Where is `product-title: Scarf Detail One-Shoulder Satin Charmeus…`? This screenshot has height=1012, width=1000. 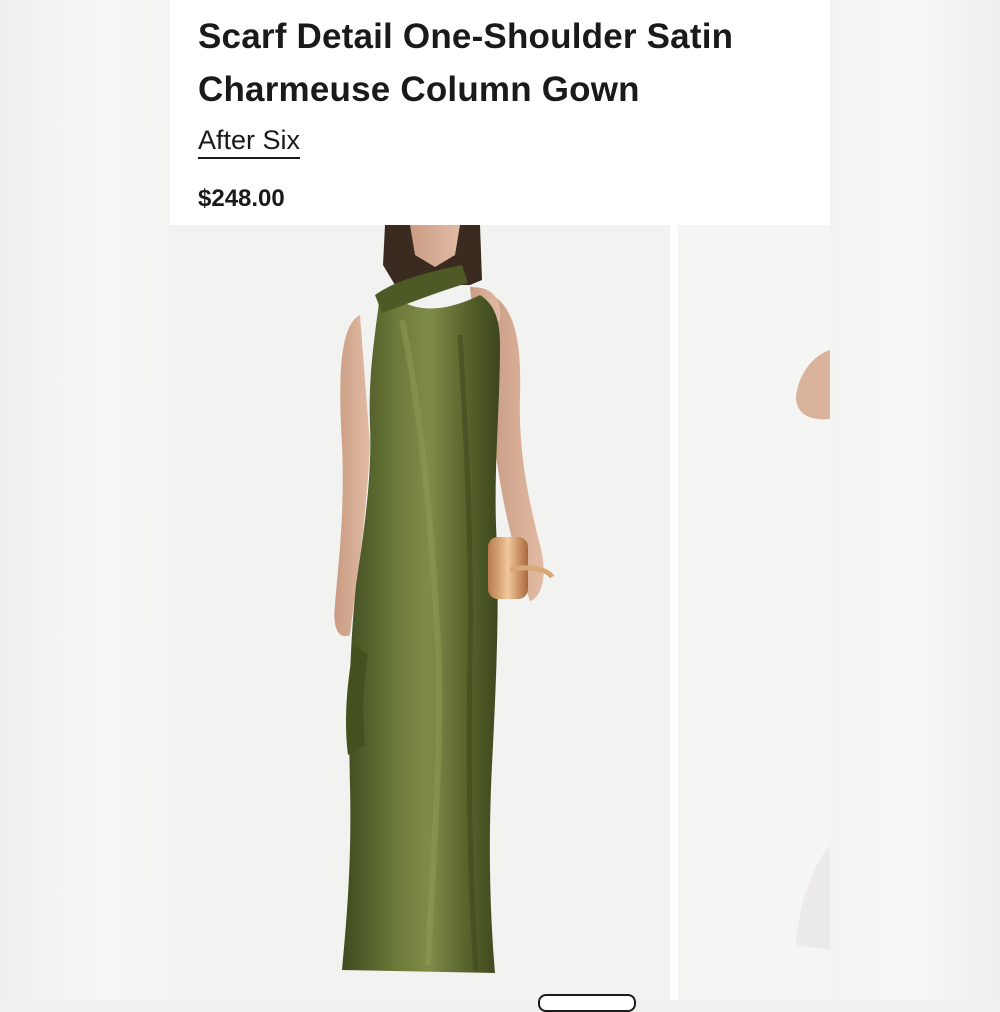
product-title: Scarf Detail One-Shoulder Satin Charmeus… is located at coordinates (466, 63).